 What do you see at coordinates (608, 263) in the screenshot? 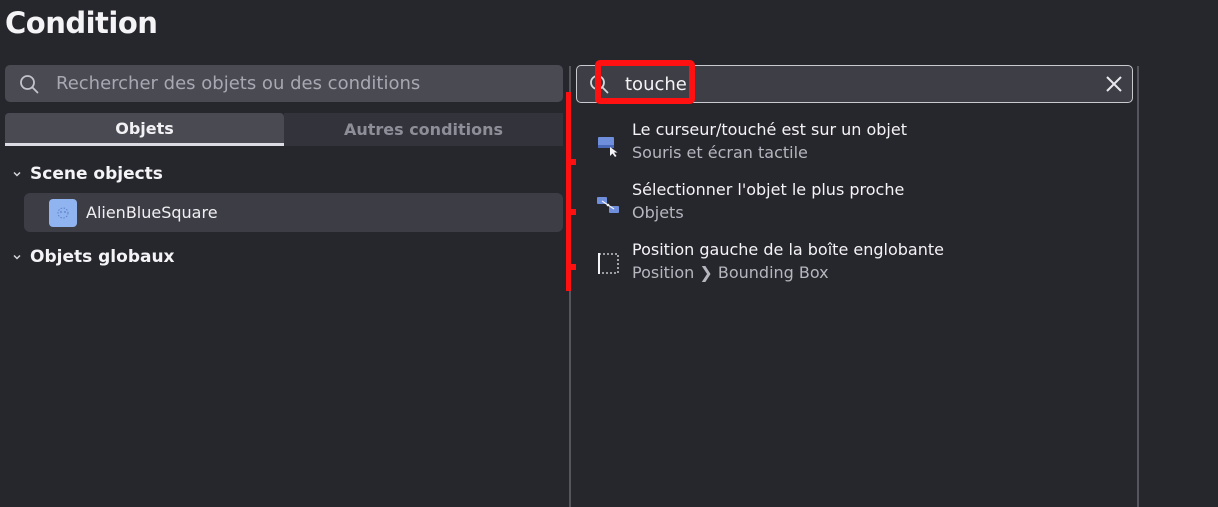
I see `bounding-box-icon` at bounding box center [608, 263].